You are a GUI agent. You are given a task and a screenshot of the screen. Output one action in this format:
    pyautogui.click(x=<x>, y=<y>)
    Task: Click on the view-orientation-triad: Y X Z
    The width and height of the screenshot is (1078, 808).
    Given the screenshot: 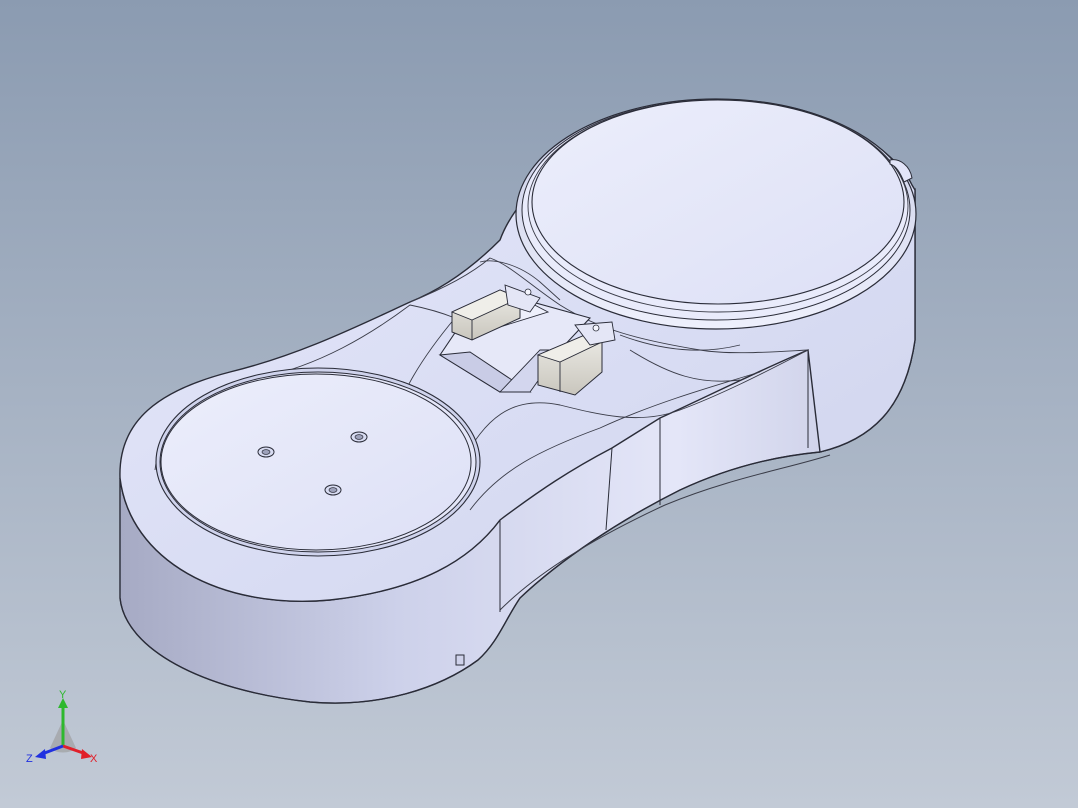 What is the action you would take?
    pyautogui.click(x=65, y=730)
    